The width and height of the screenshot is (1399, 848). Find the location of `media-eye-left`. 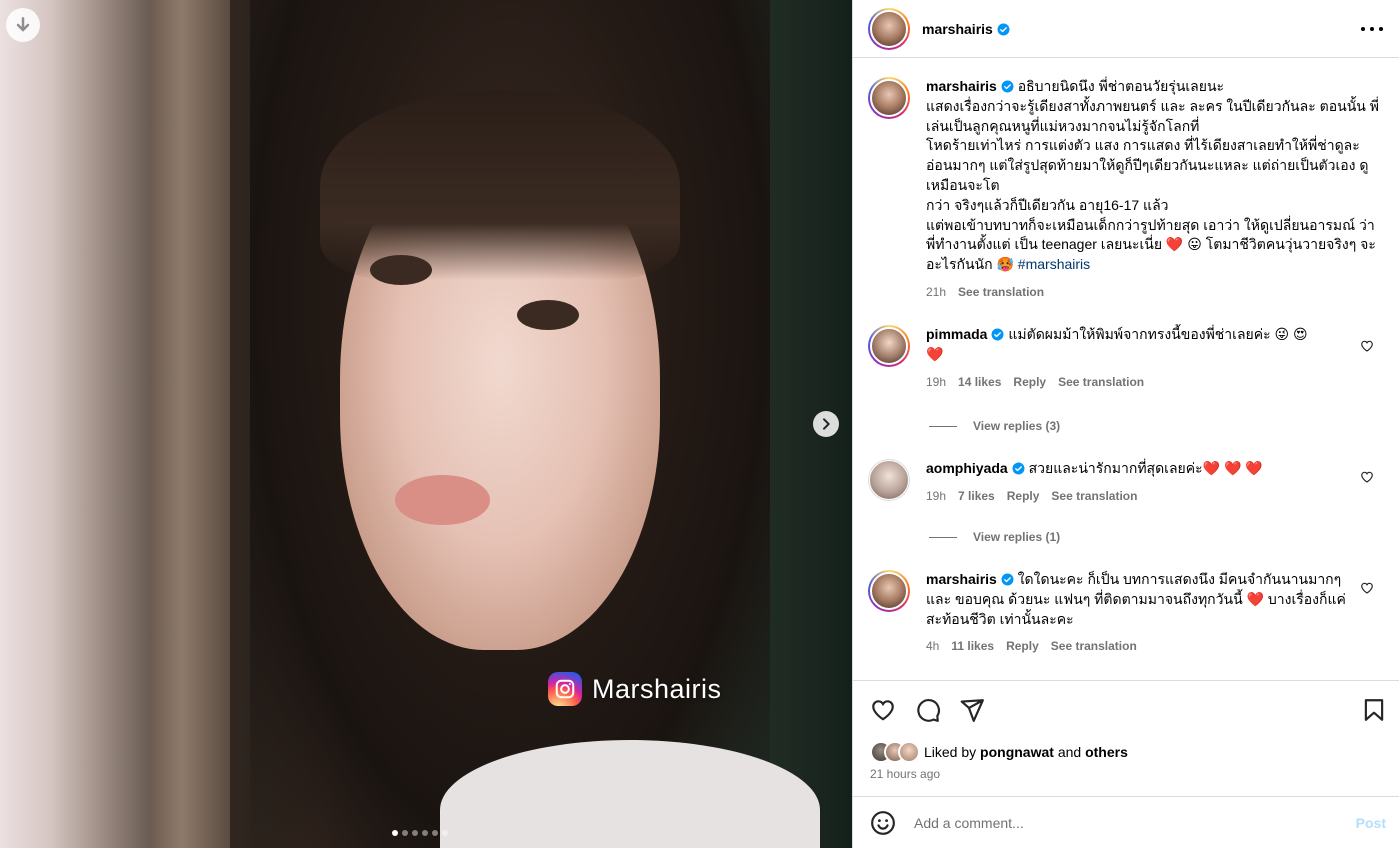

media-eye-left is located at coordinates (401, 270).